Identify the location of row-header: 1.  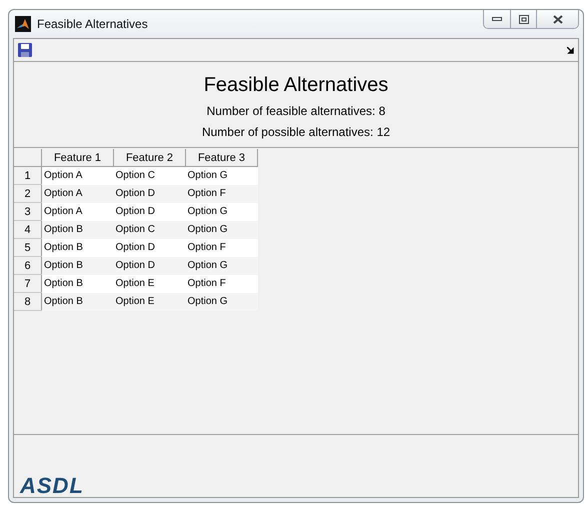
(28, 175).